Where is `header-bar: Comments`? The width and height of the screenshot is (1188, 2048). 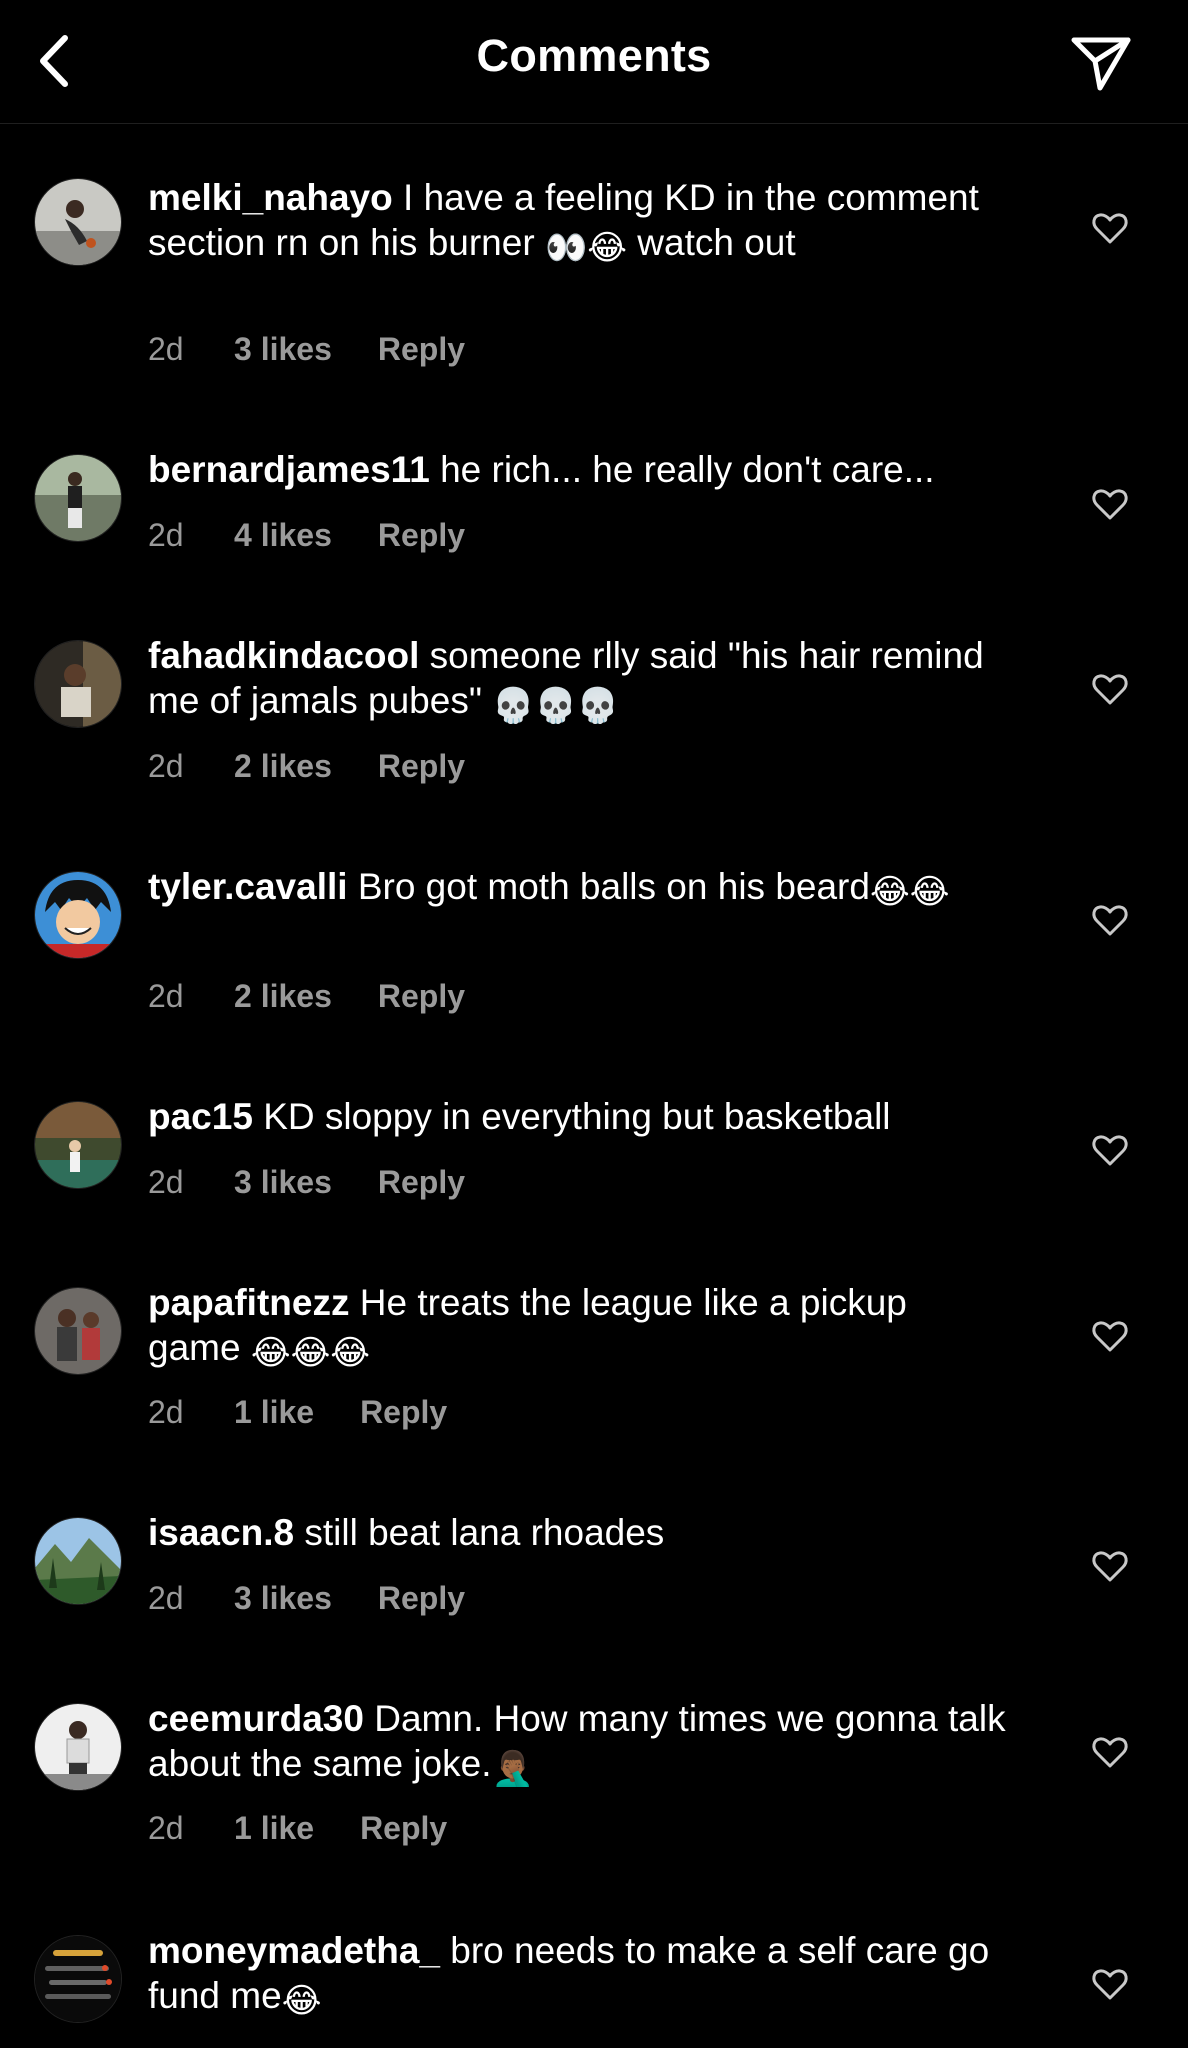 header-bar: Comments is located at coordinates (594, 62).